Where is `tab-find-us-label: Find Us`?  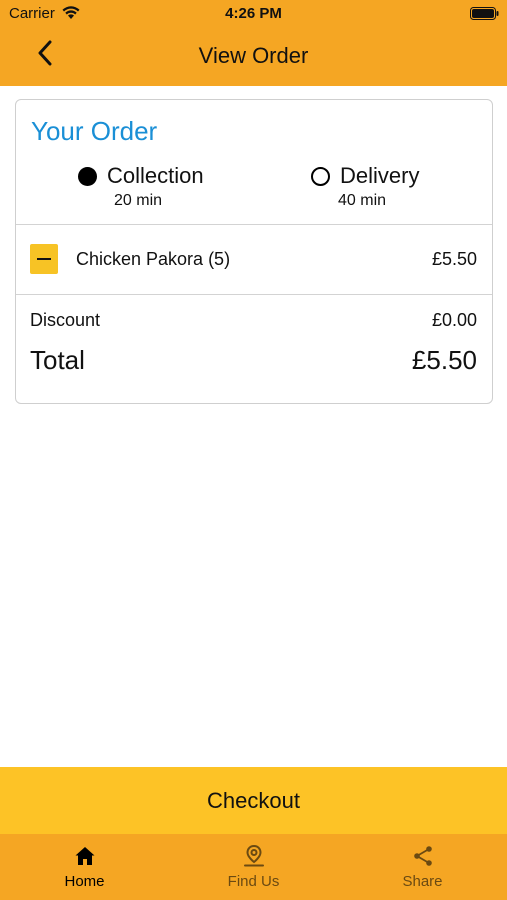
tab-find-us-label: Find Us is located at coordinates (253, 881).